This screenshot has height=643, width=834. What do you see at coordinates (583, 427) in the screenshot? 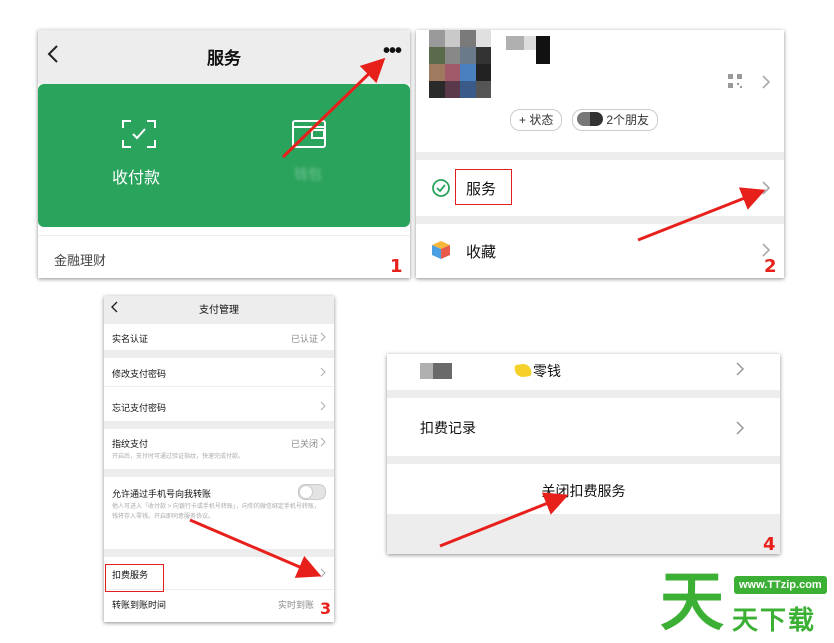
I see `row-deduct-records: 扣费记录` at bounding box center [583, 427].